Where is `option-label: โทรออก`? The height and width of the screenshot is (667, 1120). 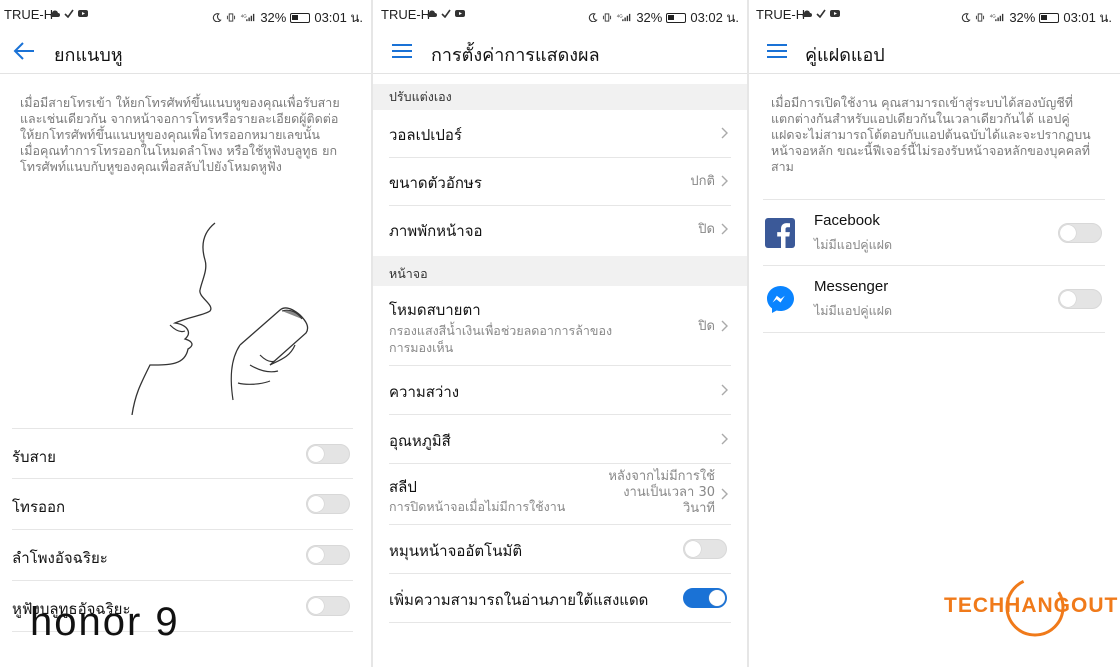 option-label: โทรออก is located at coordinates (39, 507).